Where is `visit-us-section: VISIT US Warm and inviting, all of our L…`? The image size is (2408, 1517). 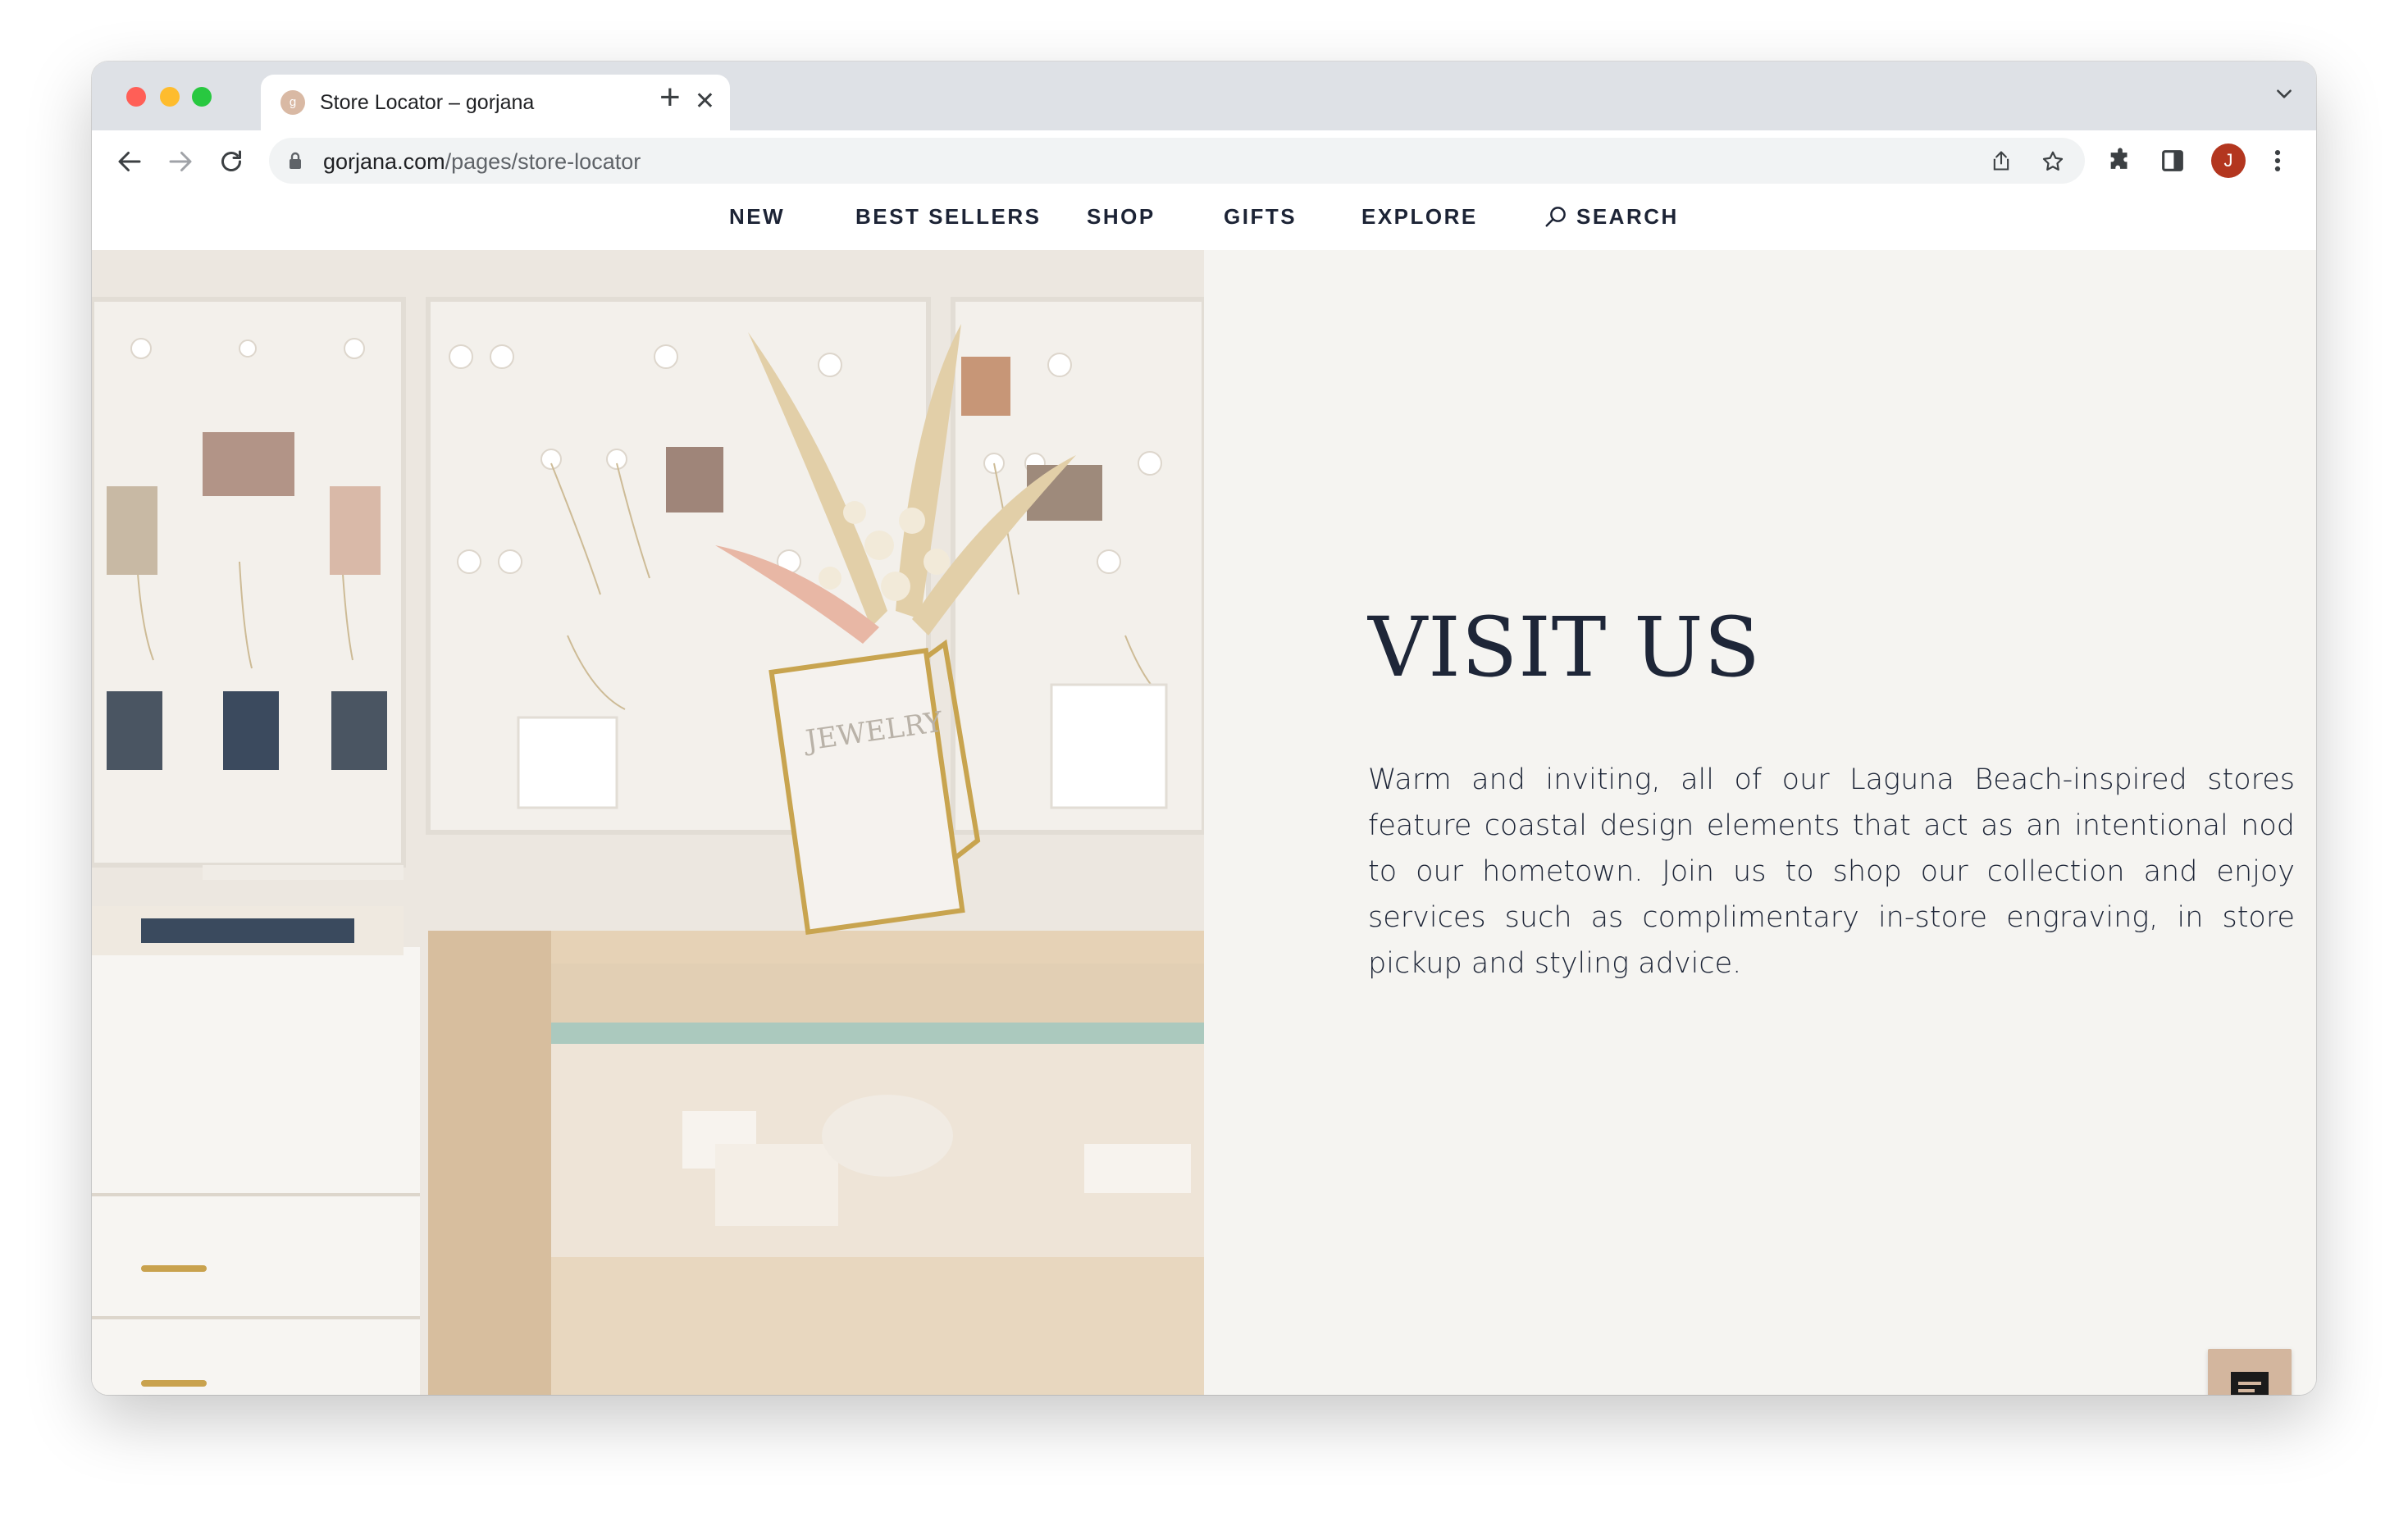 visit-us-section: VISIT US Warm and inviting, all of our L… is located at coordinates (1832, 809).